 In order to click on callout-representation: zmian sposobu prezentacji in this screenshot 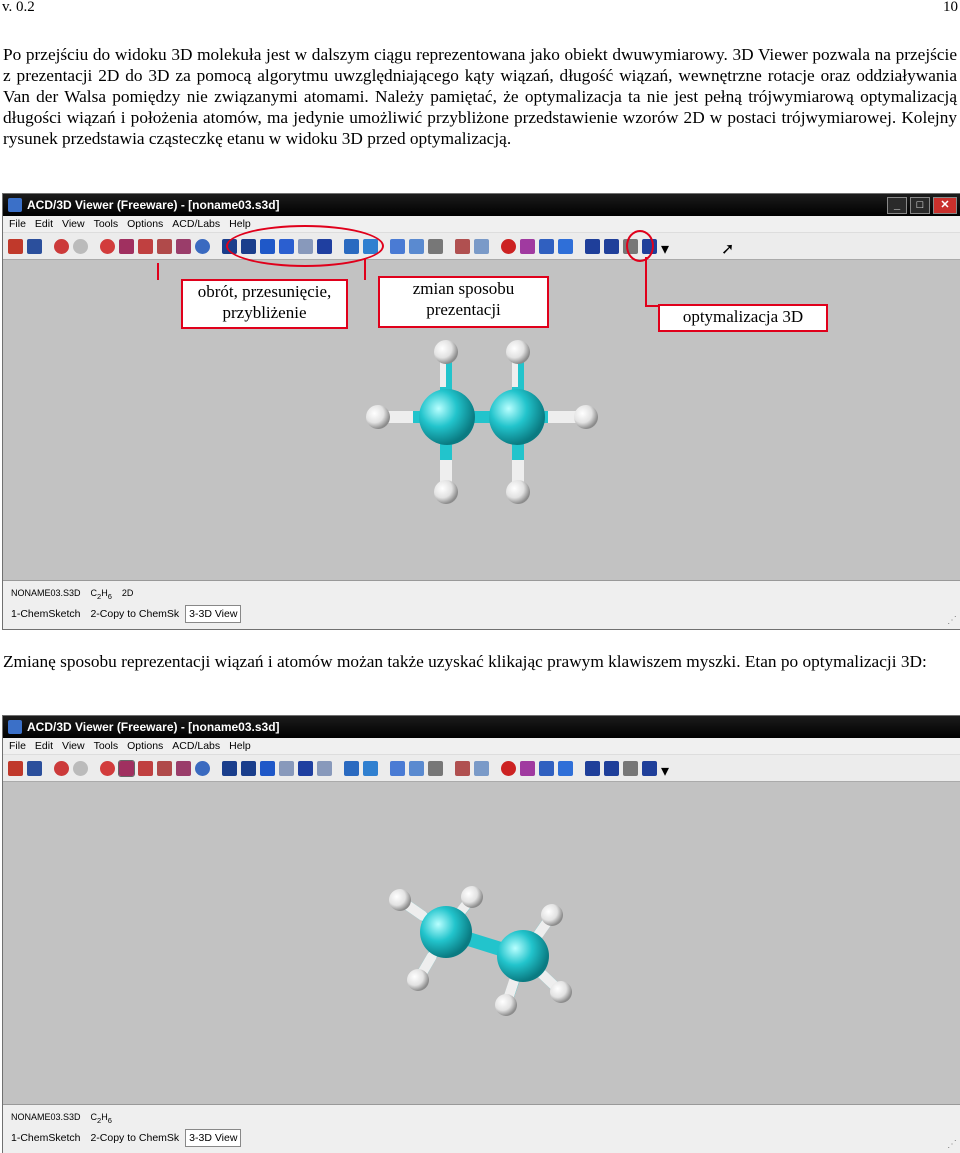, I will do `click(463, 302)`.